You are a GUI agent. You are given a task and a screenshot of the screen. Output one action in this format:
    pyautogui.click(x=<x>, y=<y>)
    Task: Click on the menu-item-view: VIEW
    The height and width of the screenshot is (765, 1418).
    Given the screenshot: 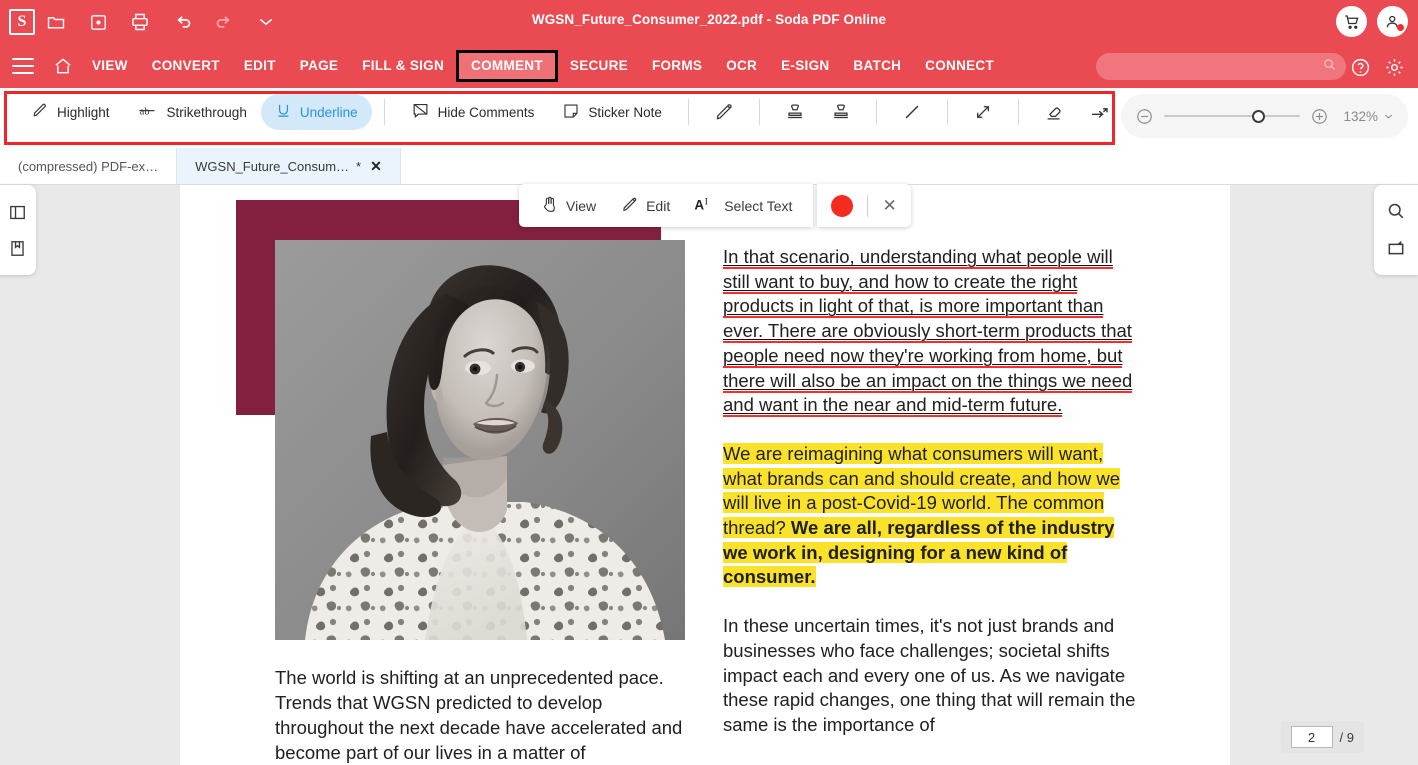 What is the action you would take?
    pyautogui.click(x=110, y=66)
    